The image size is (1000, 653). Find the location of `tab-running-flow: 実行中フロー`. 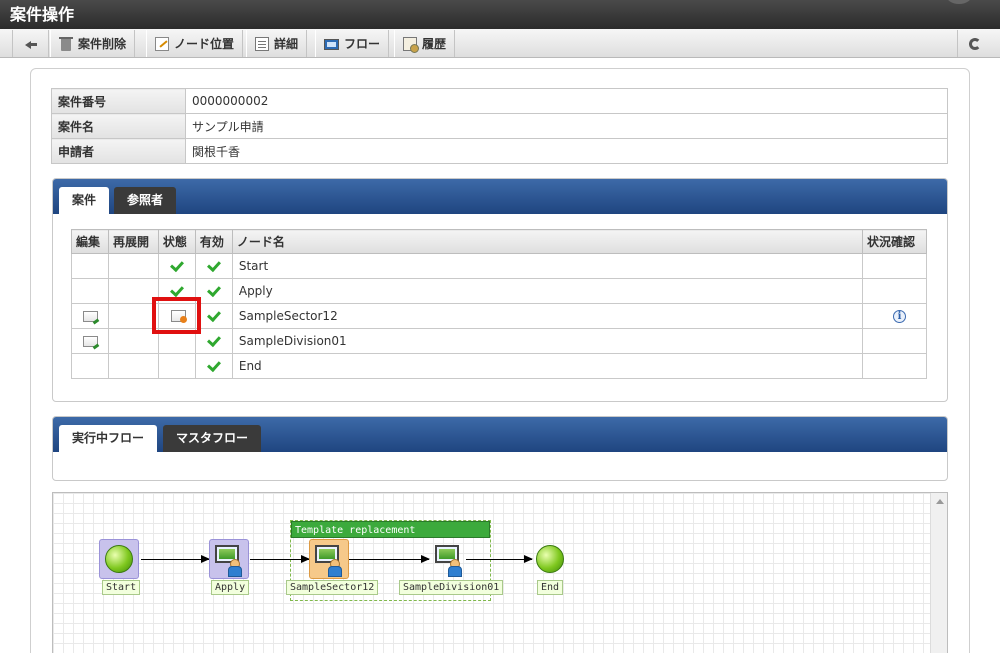

tab-running-flow: 実行中フロー is located at coordinates (108, 438).